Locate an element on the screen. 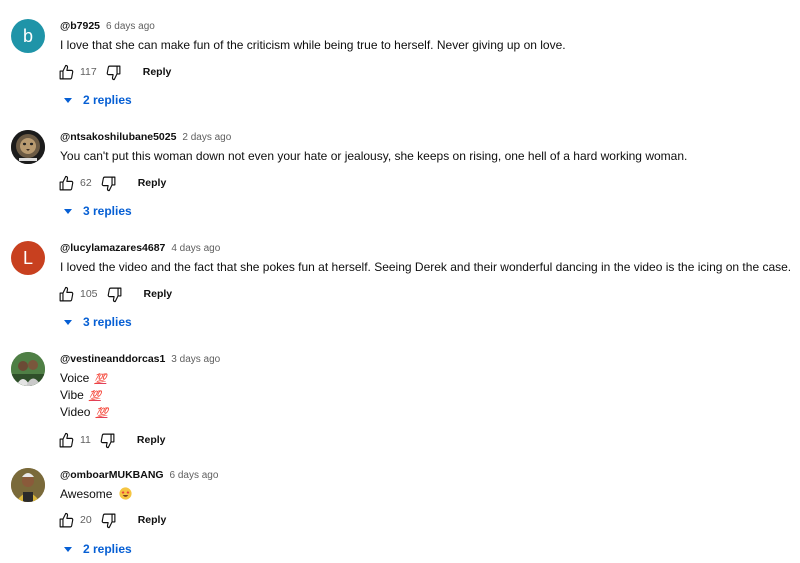 The image size is (800, 563). people-photo-avatar is located at coordinates (28, 369).